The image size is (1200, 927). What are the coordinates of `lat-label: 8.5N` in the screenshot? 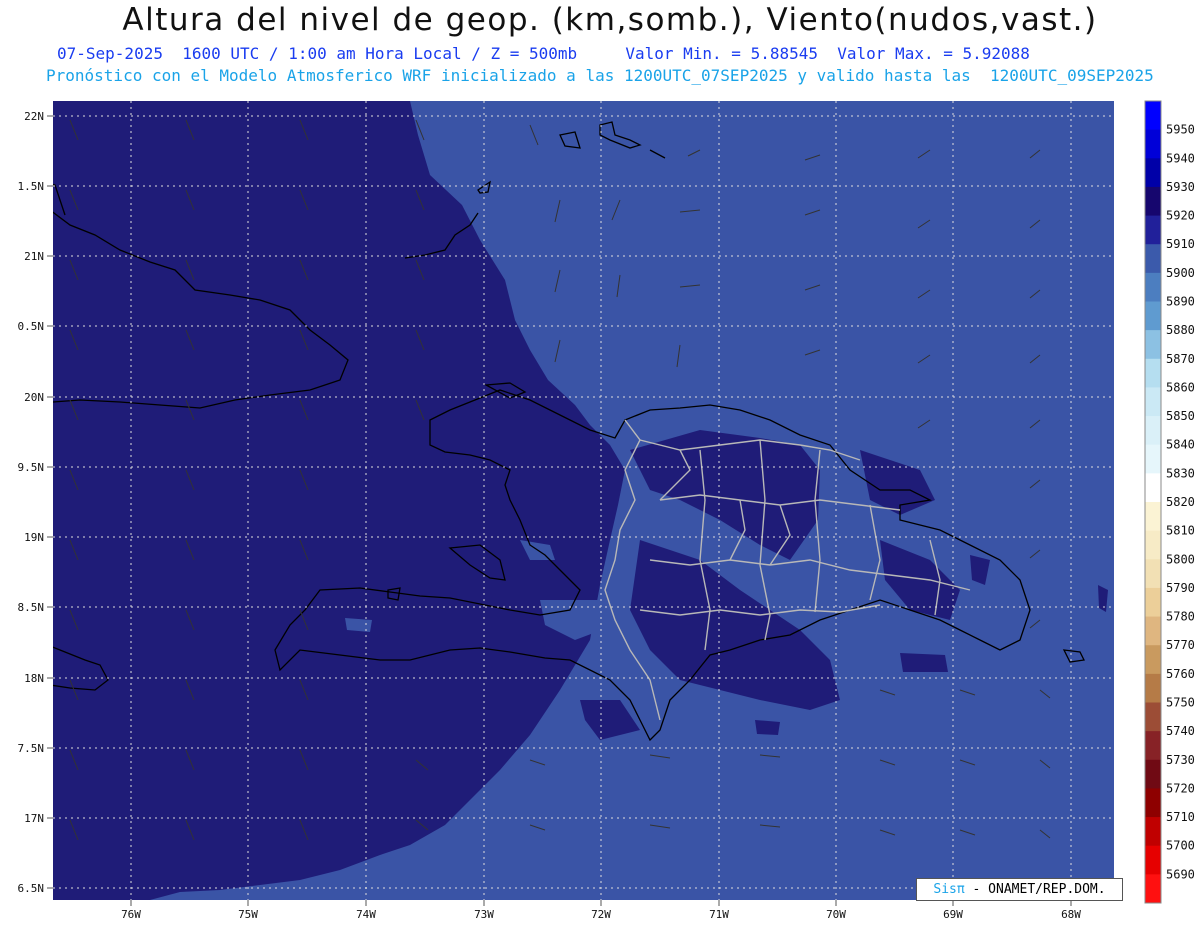 It's located at (31, 607).